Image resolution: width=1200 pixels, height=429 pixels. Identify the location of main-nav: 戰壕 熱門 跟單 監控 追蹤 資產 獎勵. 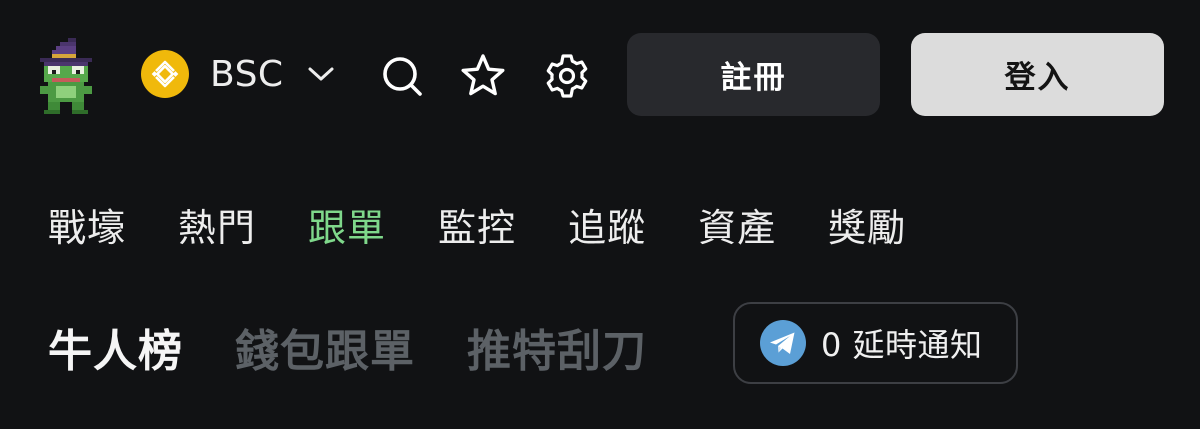
(503, 224).